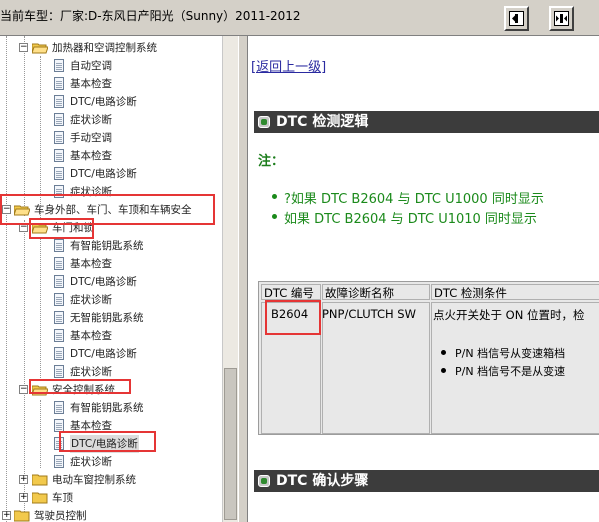  I want to click on note-item-text: 如果 DTC B2604 与 DTC U1010 同时显示, so click(410, 219).